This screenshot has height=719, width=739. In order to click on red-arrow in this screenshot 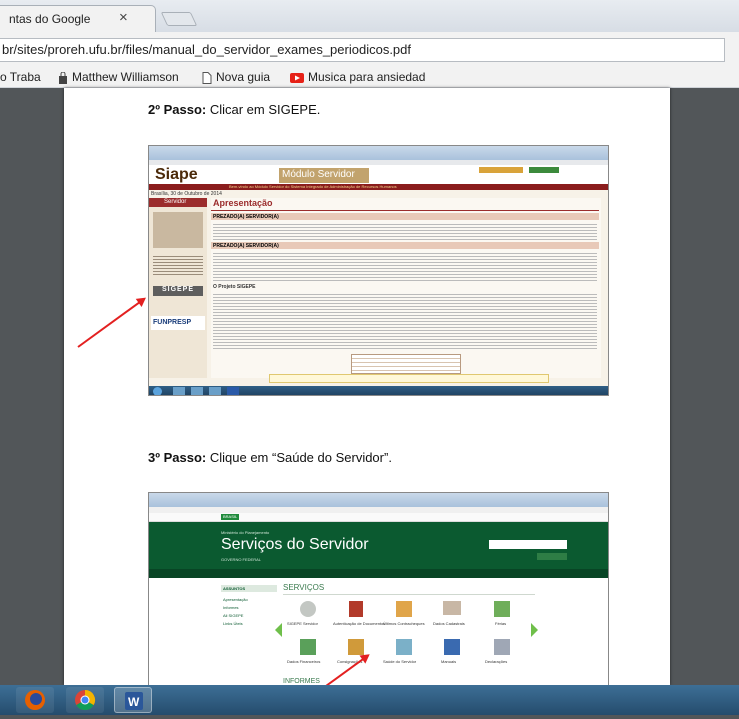, I will do `click(111, 322)`.